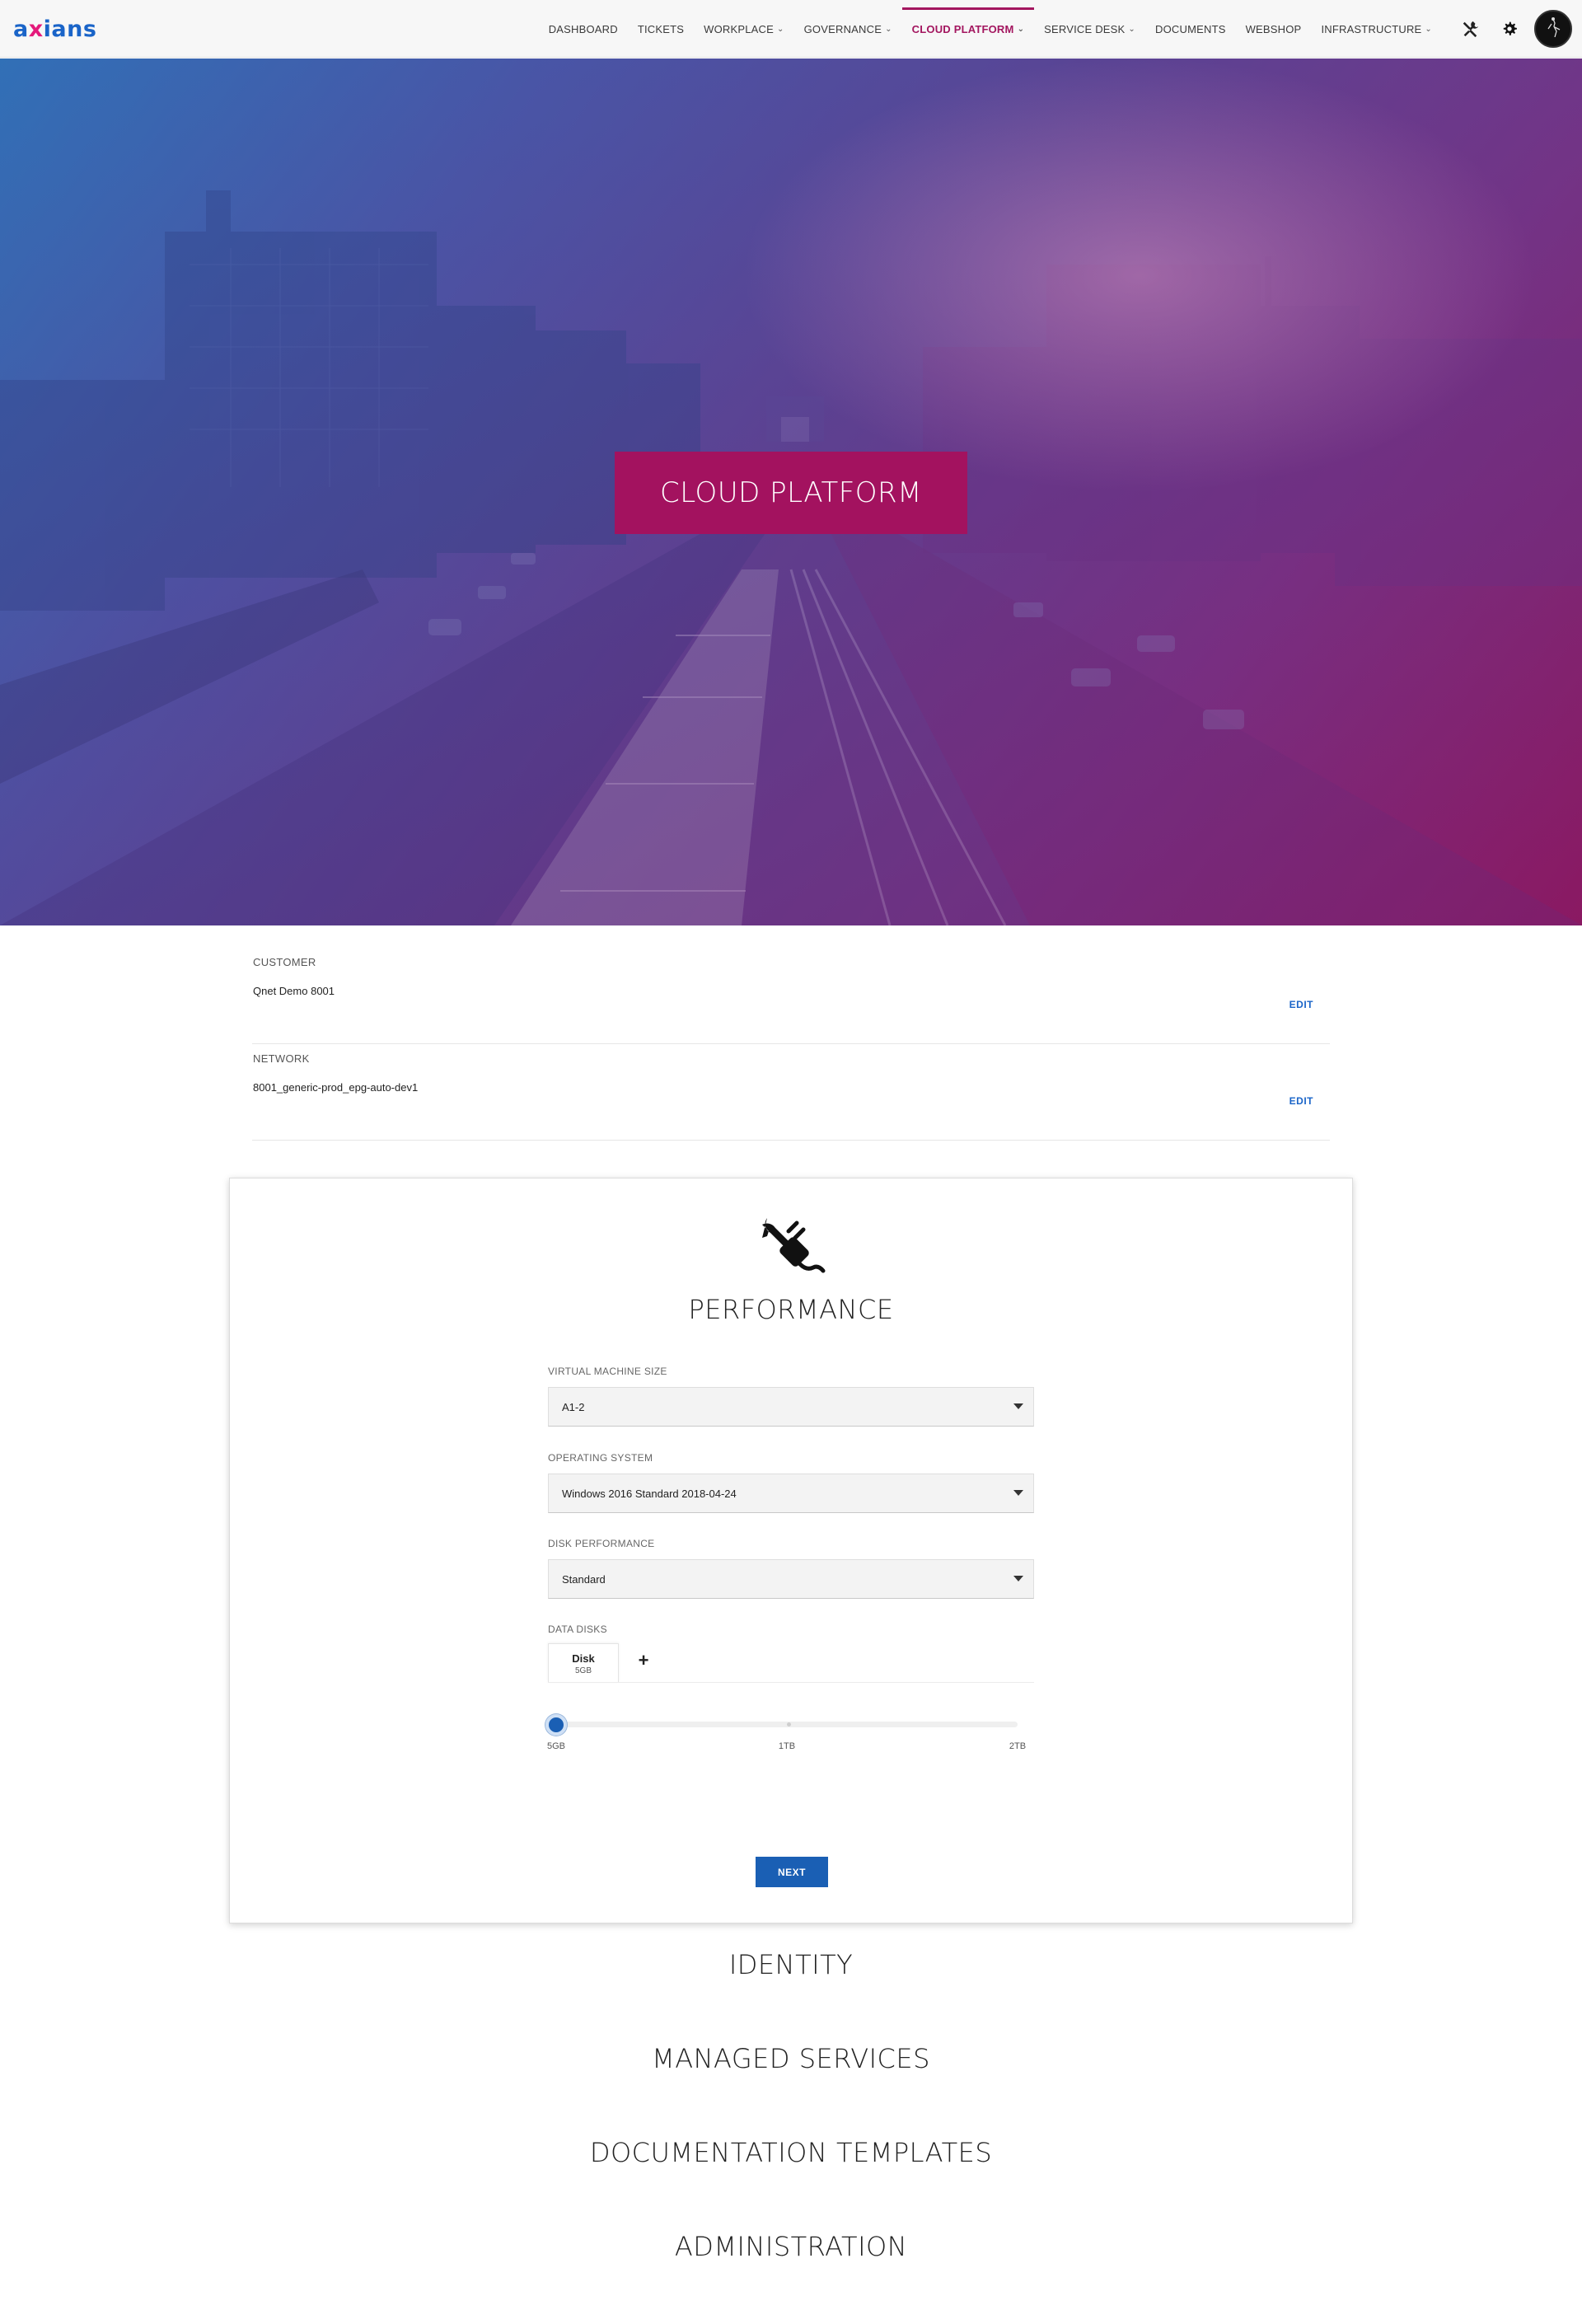  Describe the element at coordinates (791, 1965) in the screenshot. I see `section-identity: IDENTITY` at that location.